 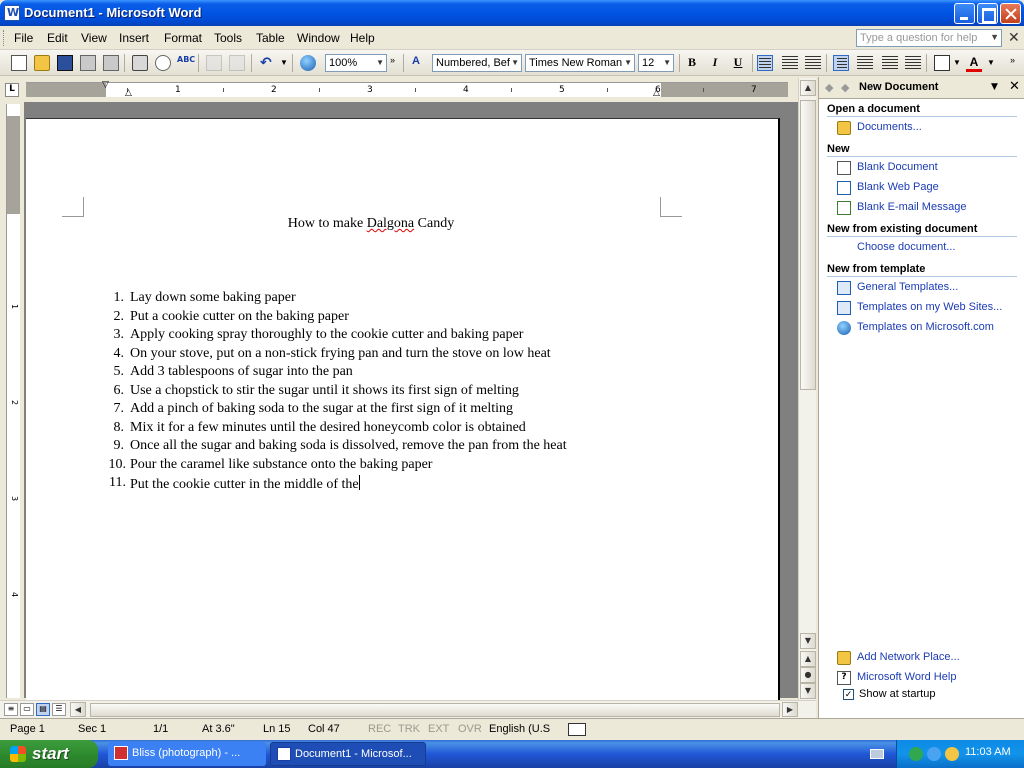 I want to click on vertical-scrollbar: ▲ ▼ ▲ ● ▼, so click(x=807, y=389).